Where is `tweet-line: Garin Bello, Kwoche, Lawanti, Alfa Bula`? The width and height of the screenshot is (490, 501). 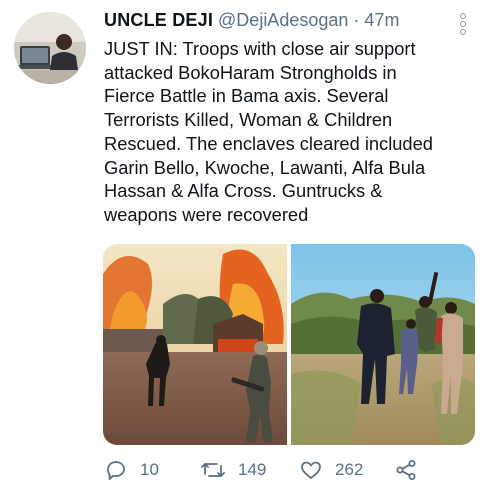
tweet-line: Garin Bello, Kwoche, Lawanti, Alfa Bula is located at coordinates (265, 167).